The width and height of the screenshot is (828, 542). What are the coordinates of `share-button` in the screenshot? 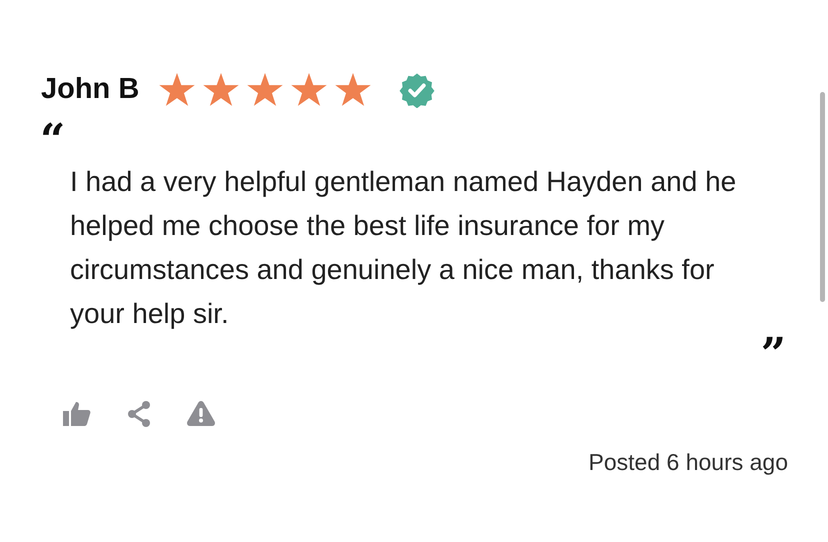 It's located at (139, 414).